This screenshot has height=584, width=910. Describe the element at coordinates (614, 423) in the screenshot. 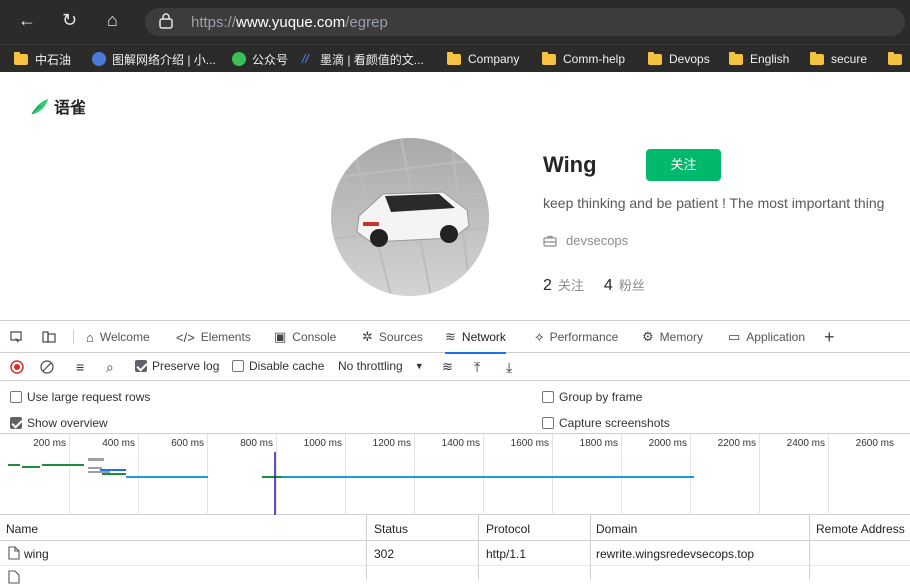

I see `option-label: Capture screenshots` at that location.